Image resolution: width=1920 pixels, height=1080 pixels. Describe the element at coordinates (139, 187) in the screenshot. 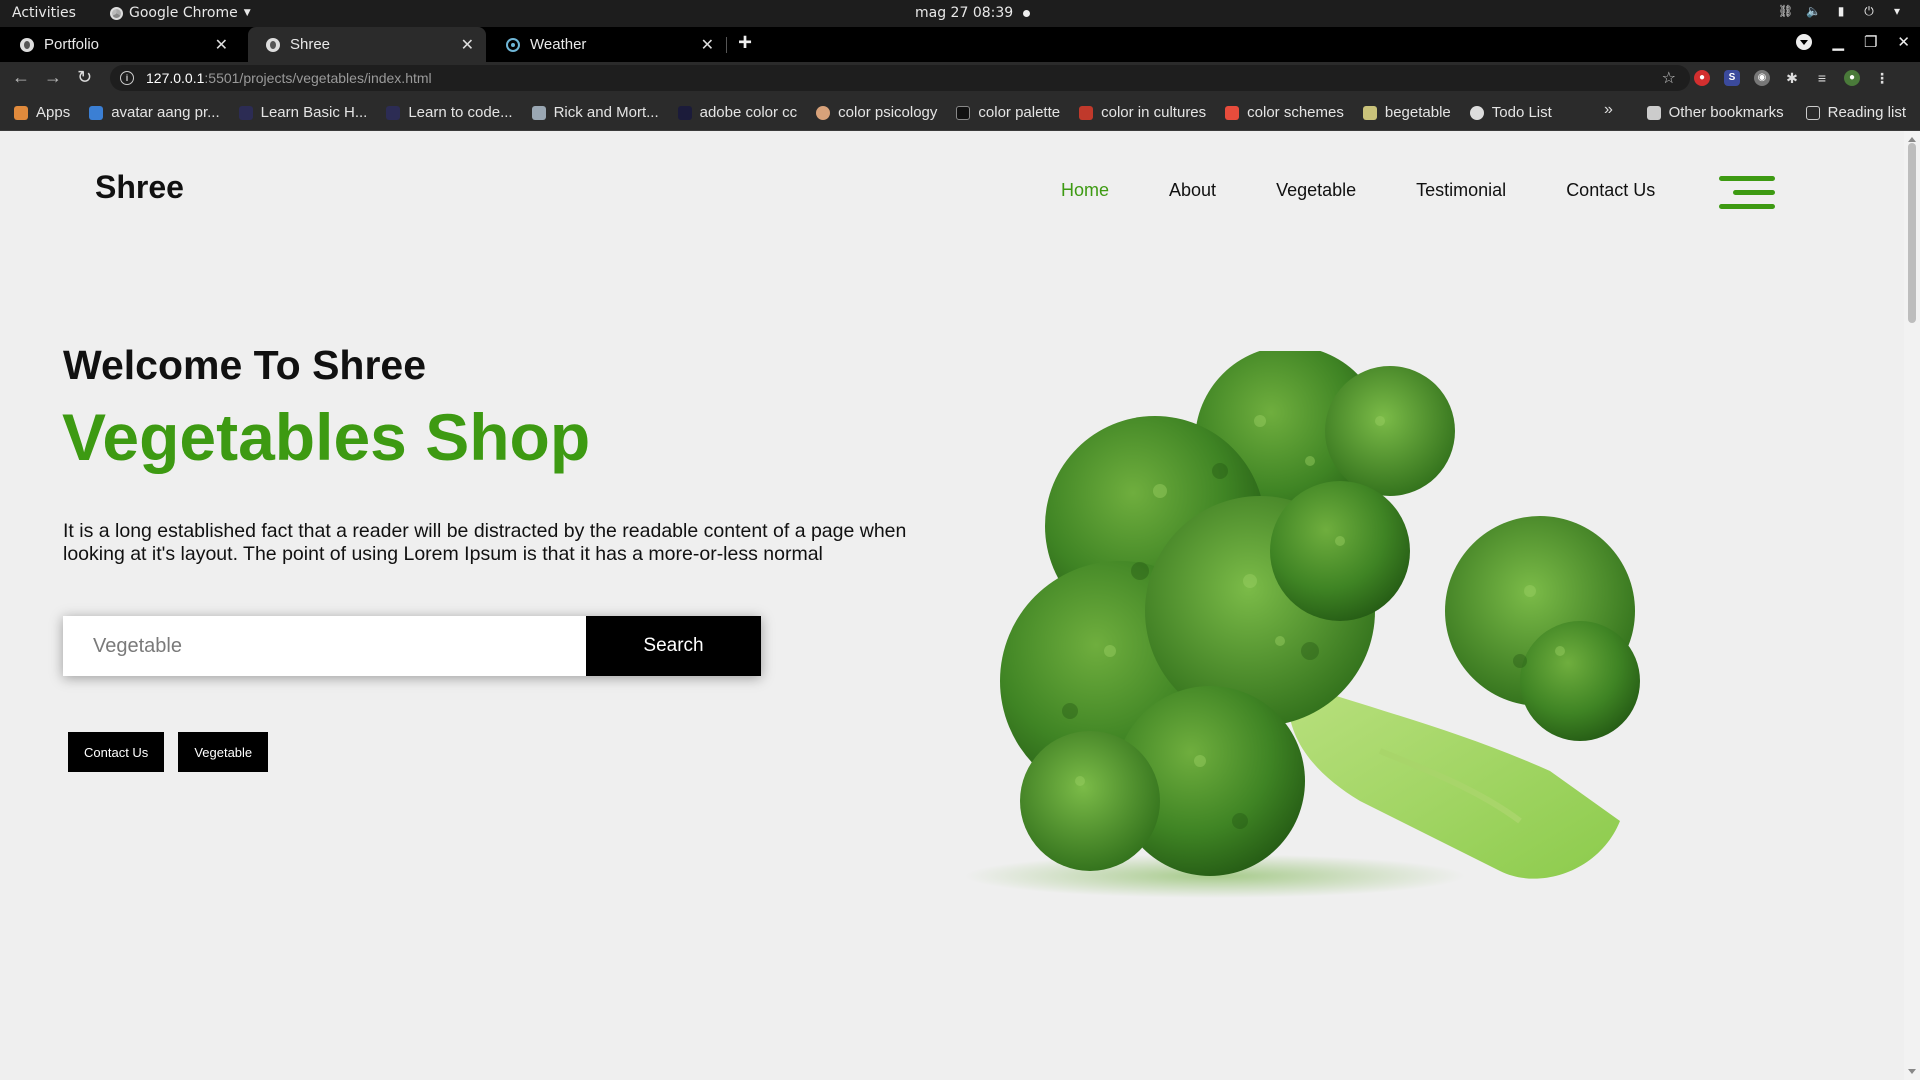

I see `site-logo: Shree` at that location.